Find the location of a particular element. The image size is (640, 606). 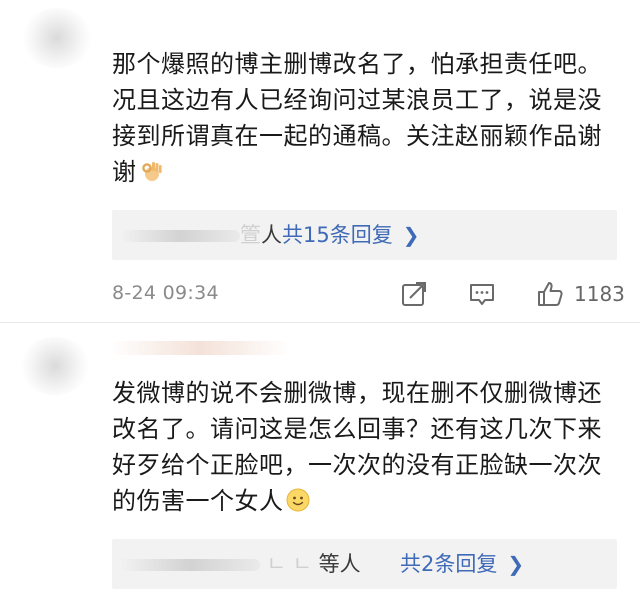

reply-user-names: ㄴ ㄴ 等人 is located at coordinates (240, 564).